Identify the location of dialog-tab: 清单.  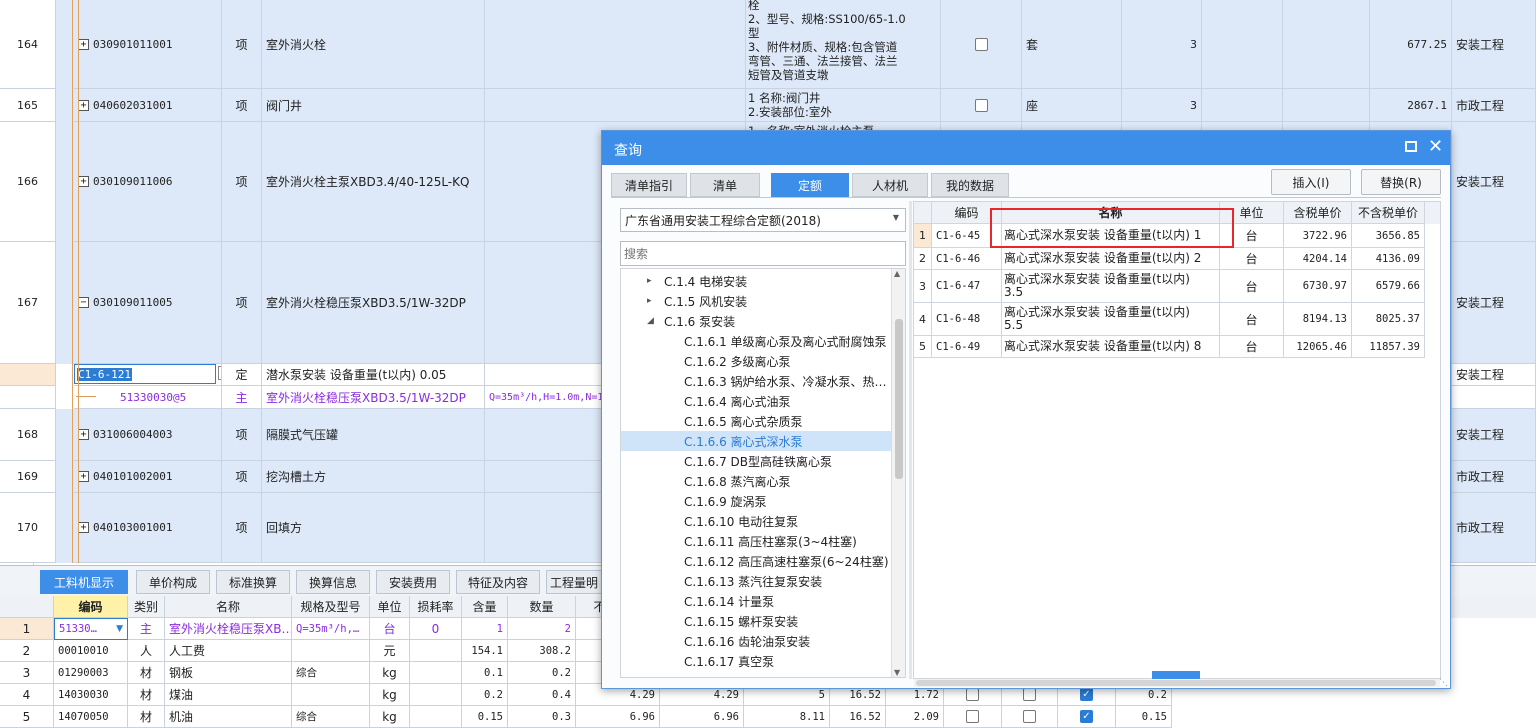
(725, 185).